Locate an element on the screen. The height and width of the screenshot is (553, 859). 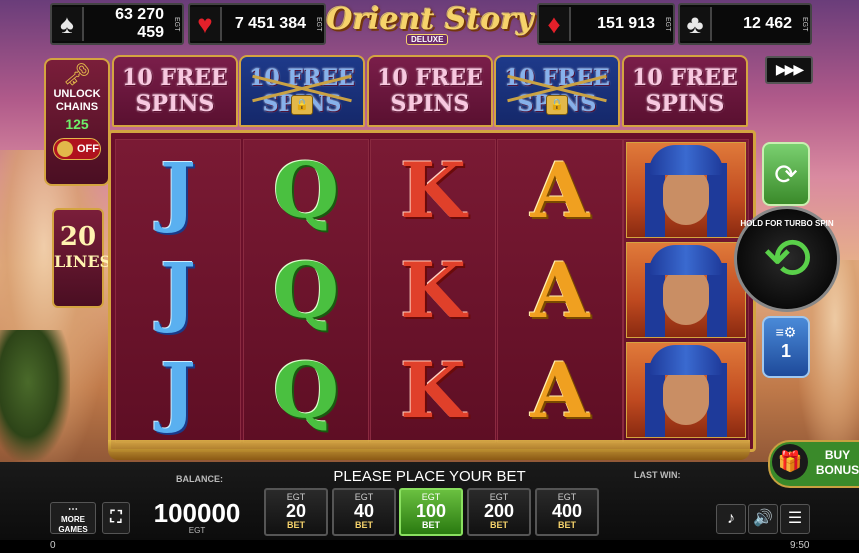
gamble-settings-button: ≡⚙ 1 is located at coordinates (786, 347).